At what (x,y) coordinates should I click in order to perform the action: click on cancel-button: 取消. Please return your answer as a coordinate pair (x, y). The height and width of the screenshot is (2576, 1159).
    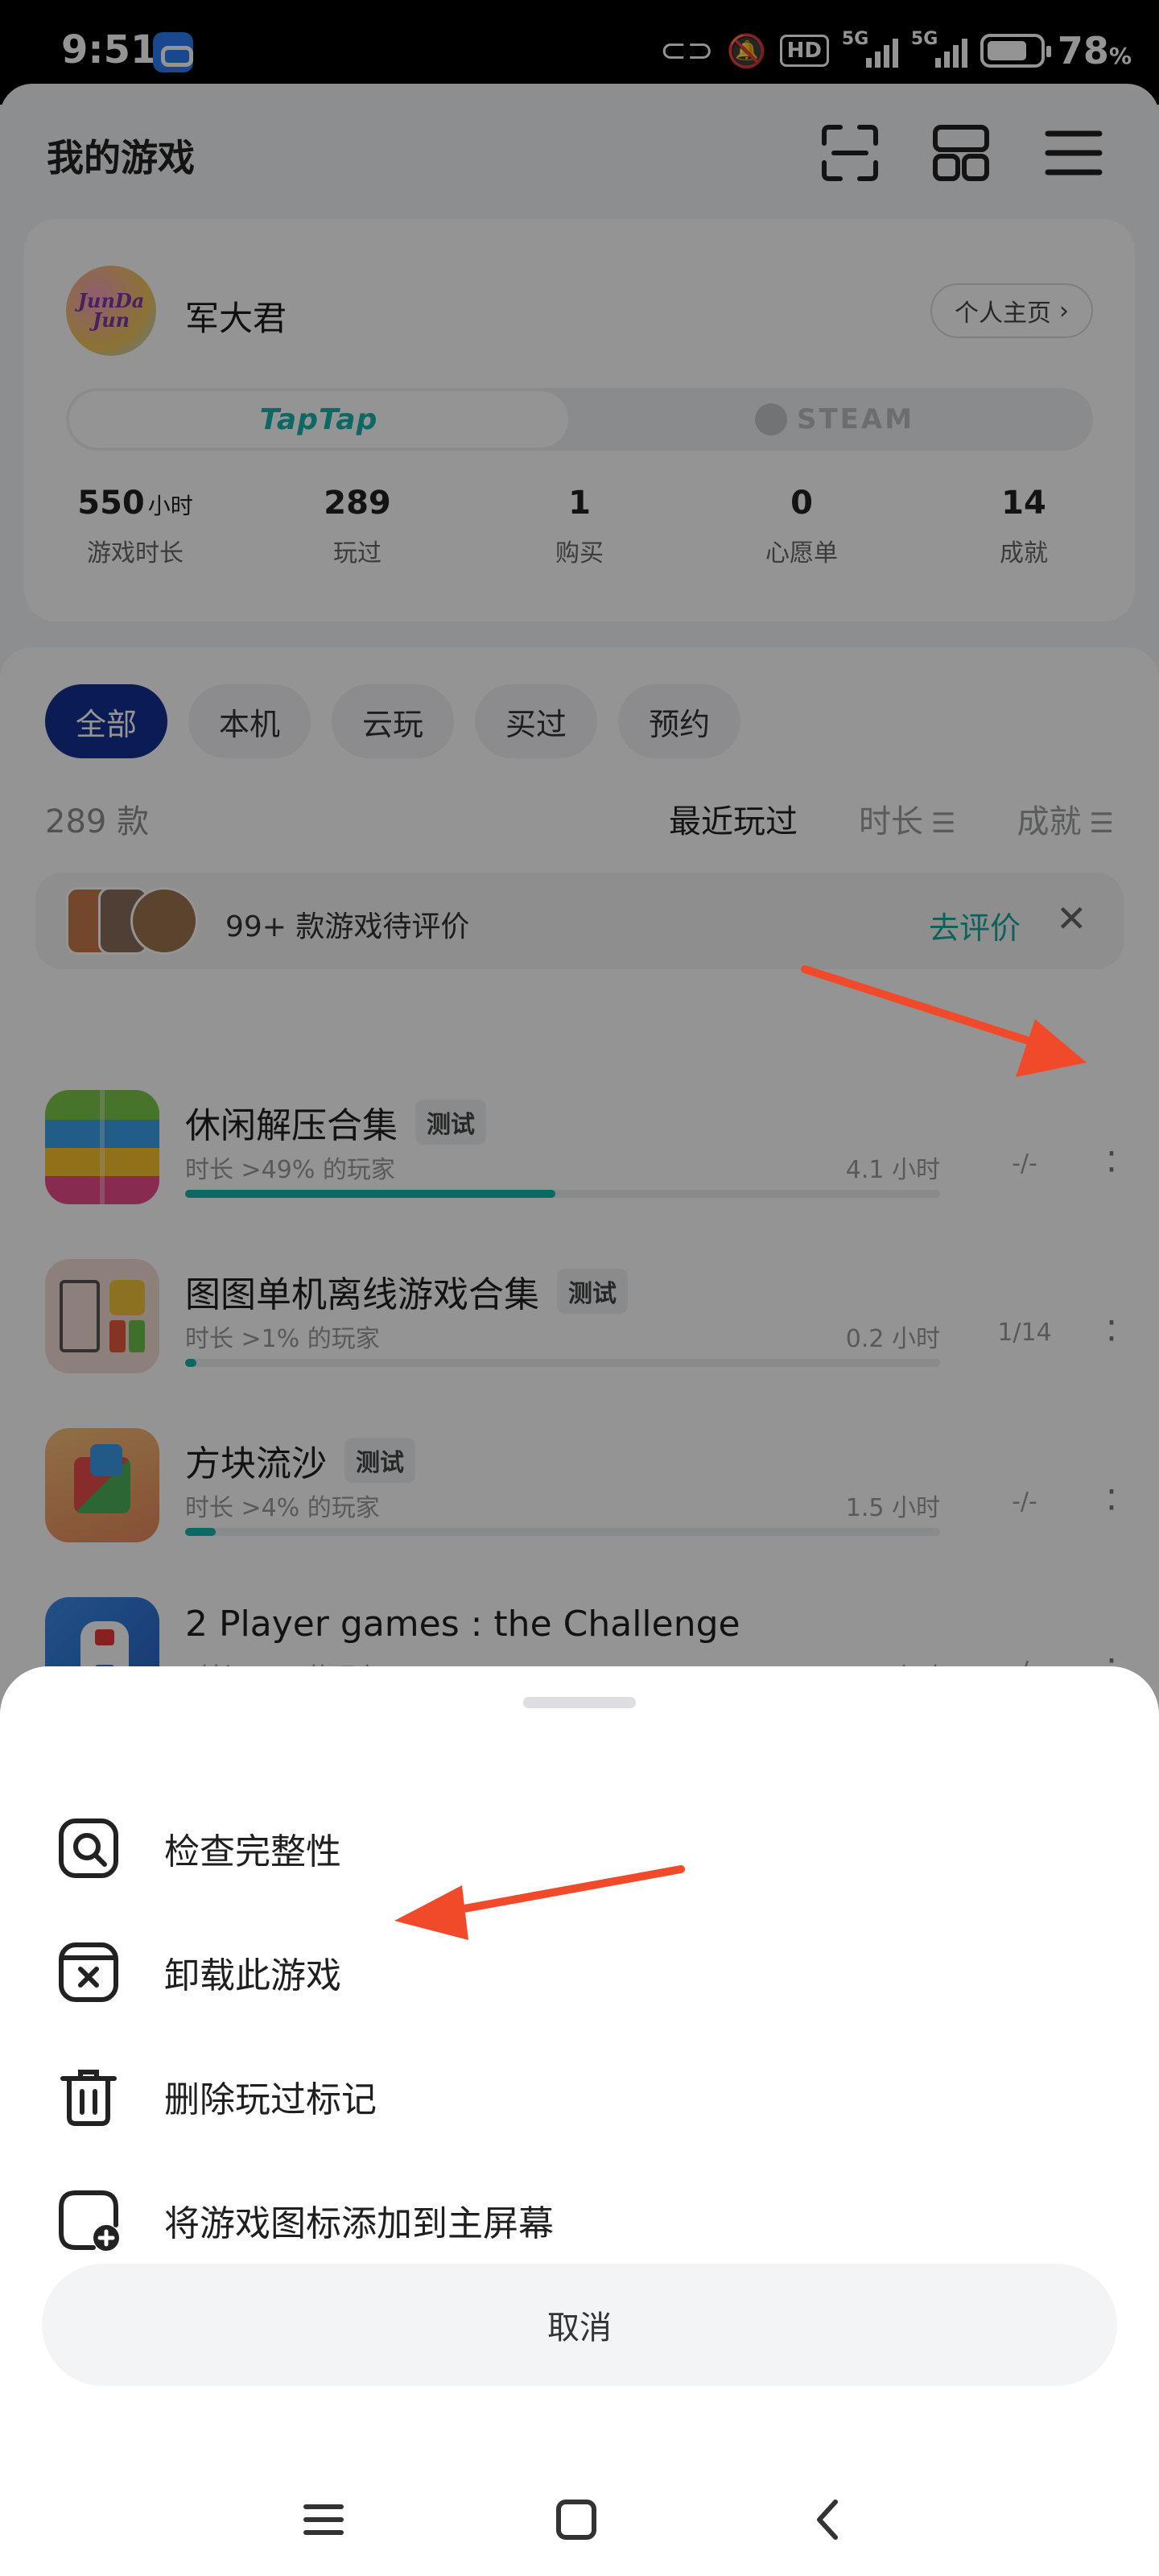
    Looking at the image, I should click on (579, 2325).